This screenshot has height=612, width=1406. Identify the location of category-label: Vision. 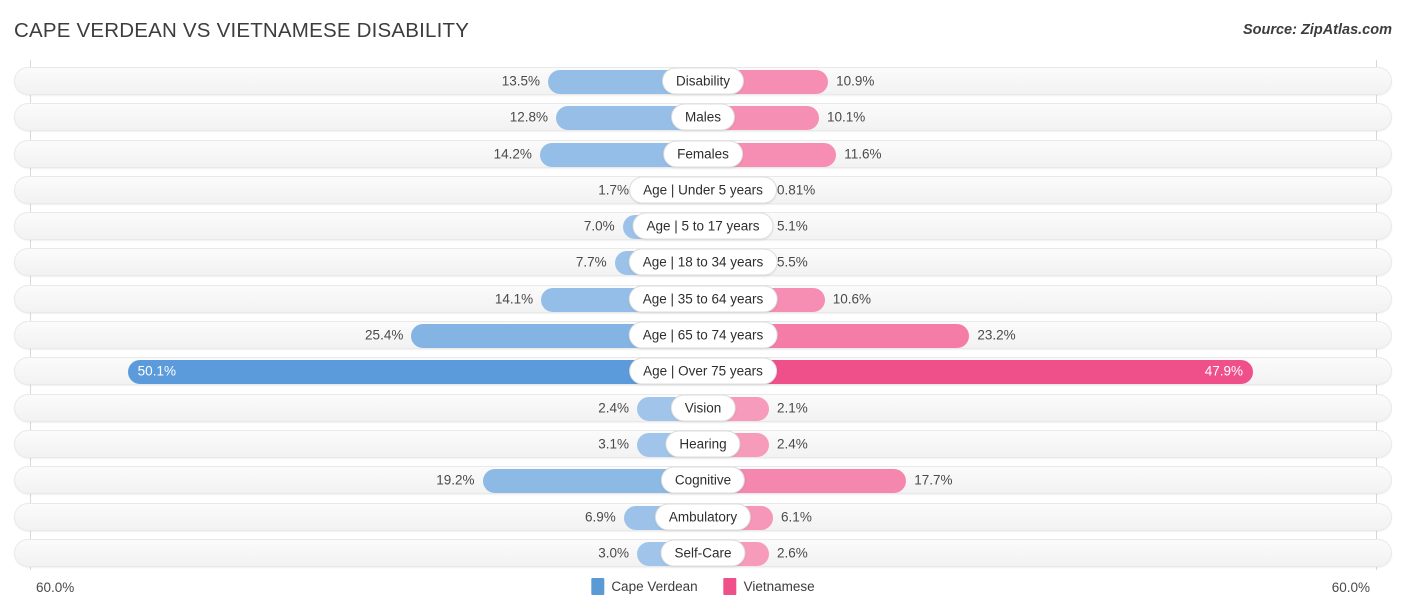
(703, 408).